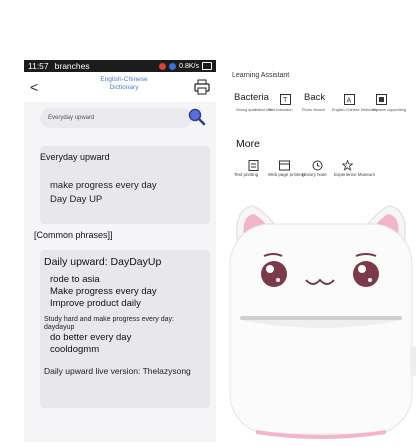 This screenshot has width=416, height=447. What do you see at coordinates (314, 110) in the screenshot?
I see `label-photo-search: Photo Search` at bounding box center [314, 110].